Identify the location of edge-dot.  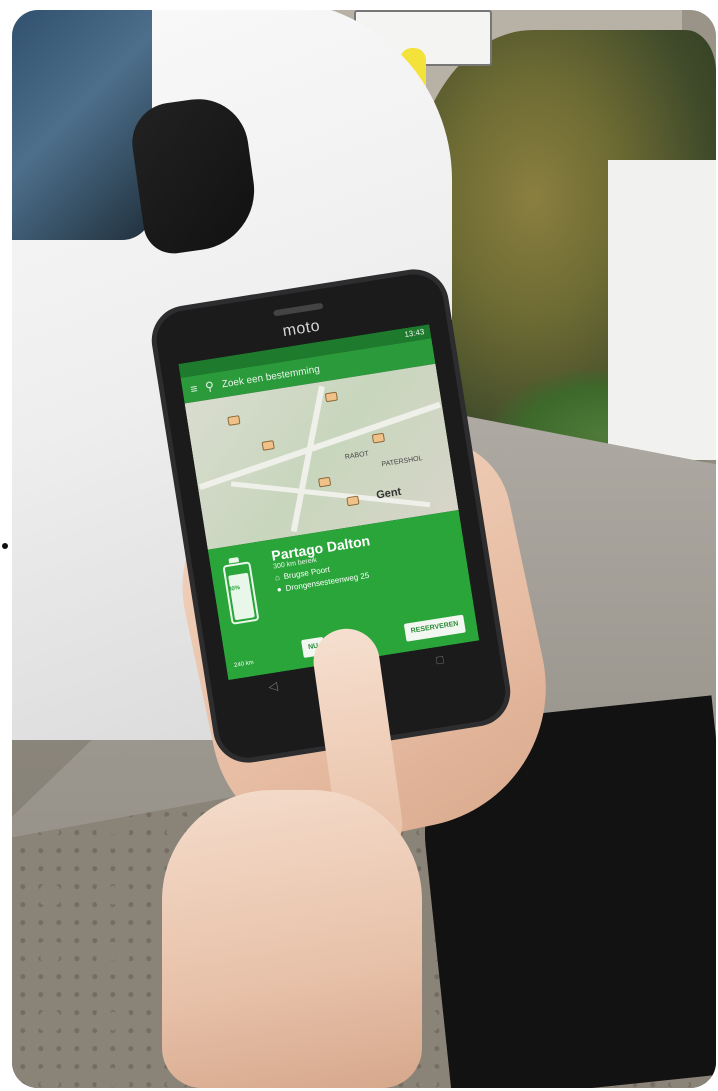
(5, 546).